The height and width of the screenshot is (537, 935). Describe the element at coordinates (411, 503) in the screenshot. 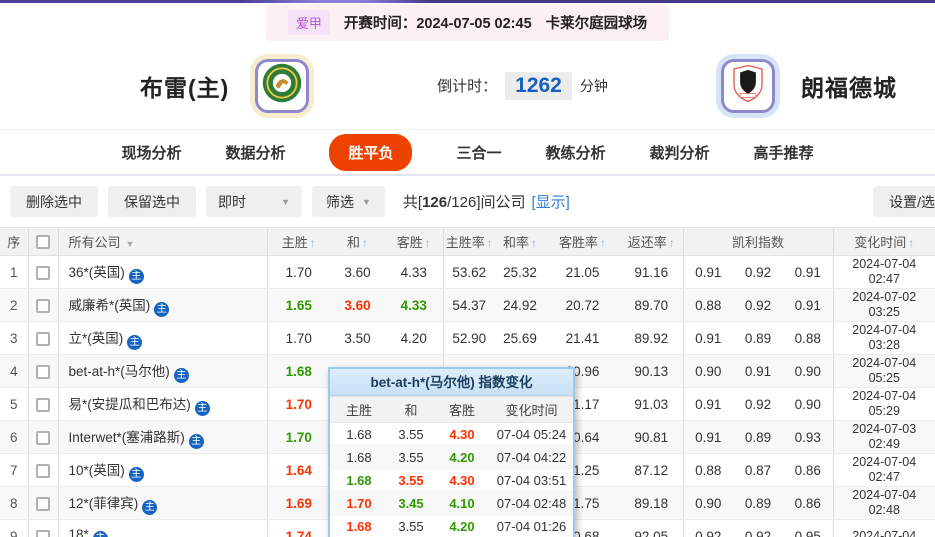

I see `popup-draw-odds: 3.45` at that location.